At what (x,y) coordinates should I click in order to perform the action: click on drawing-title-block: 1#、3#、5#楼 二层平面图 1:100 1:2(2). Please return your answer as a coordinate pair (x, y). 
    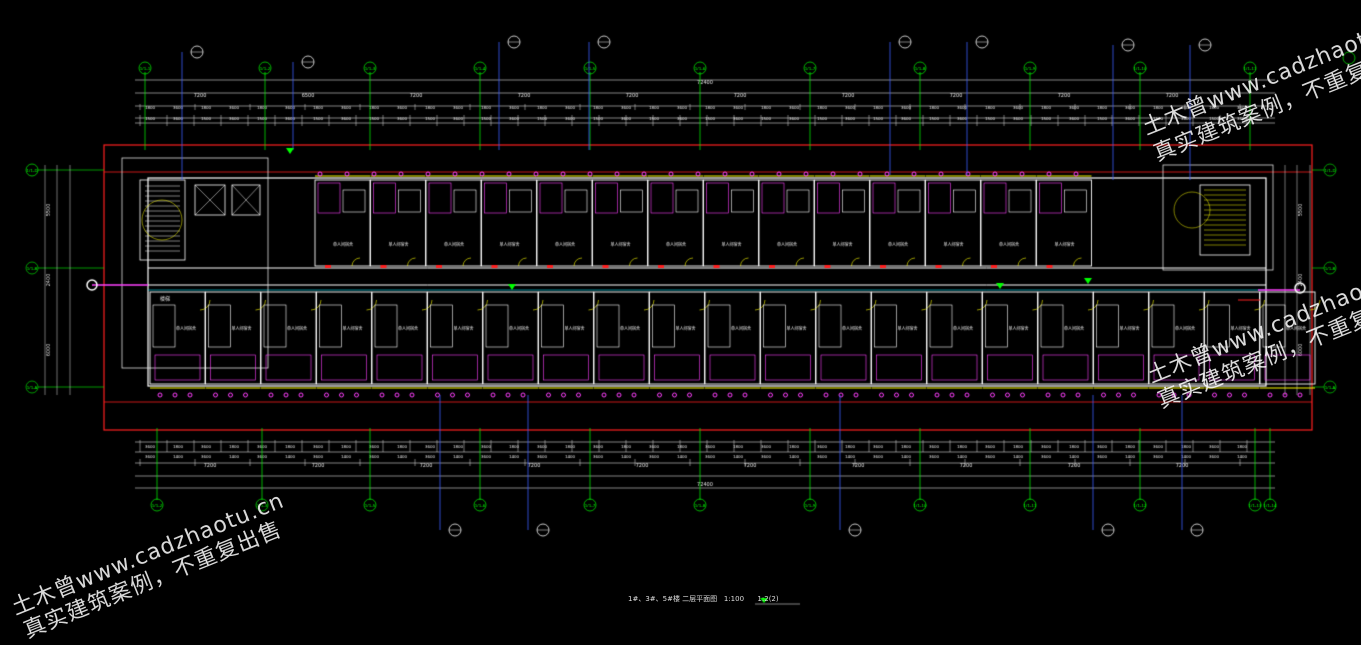
    Looking at the image, I should click on (703, 599).